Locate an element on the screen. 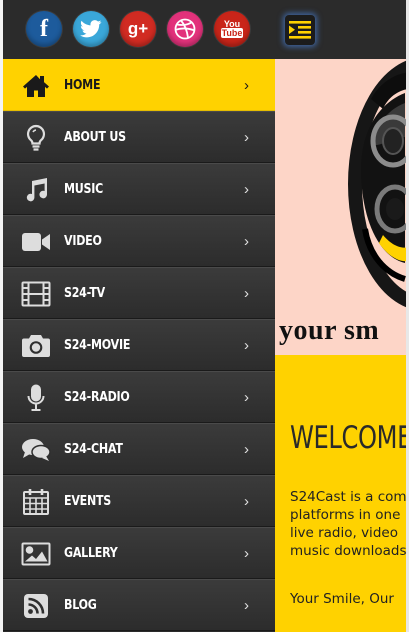 The height and width of the screenshot is (632, 409). nav-item-label: S24-RADIO is located at coordinates (97, 397).